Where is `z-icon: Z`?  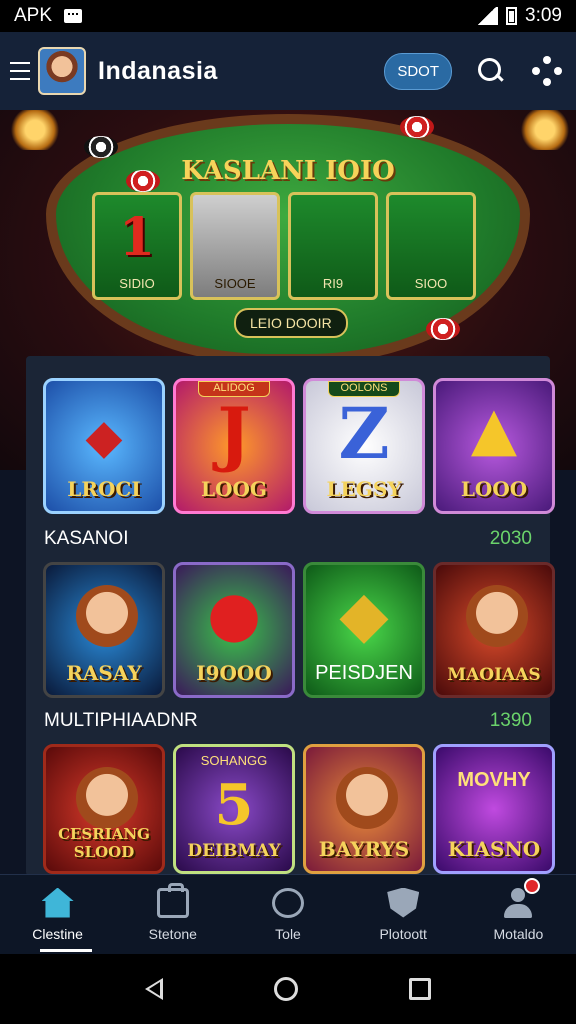 z-icon: Z is located at coordinates (364, 433).